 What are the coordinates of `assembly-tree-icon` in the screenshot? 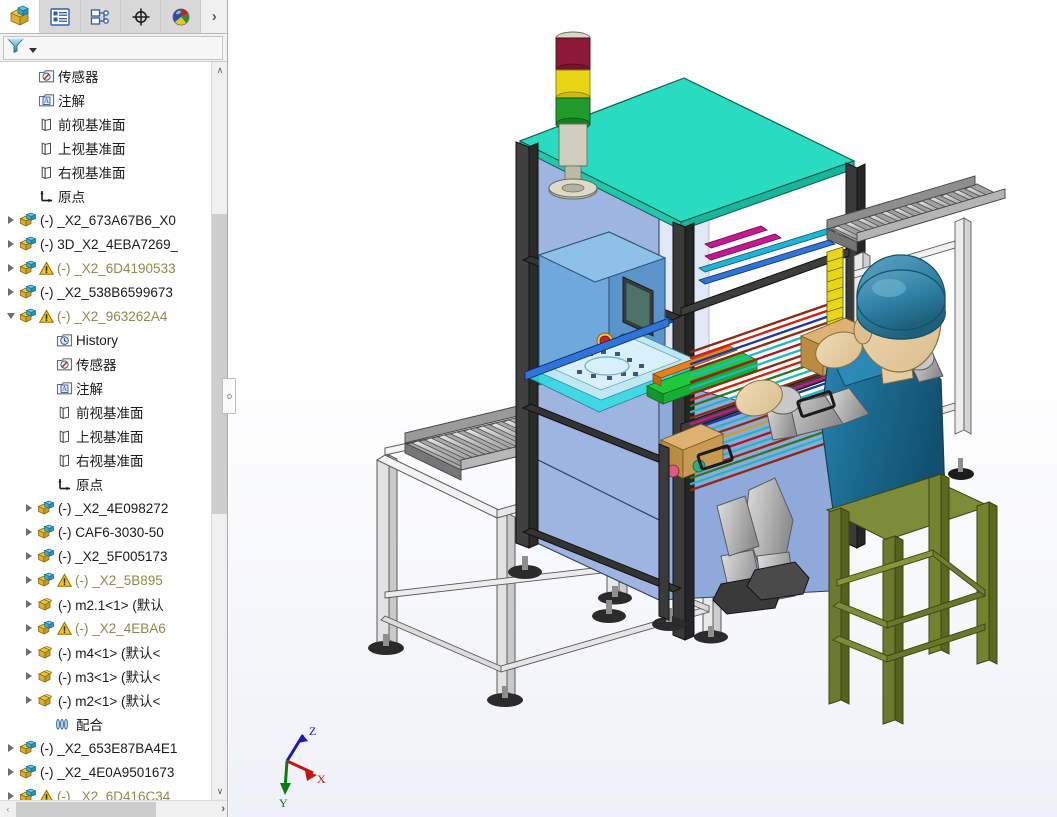 It's located at (20, 16).